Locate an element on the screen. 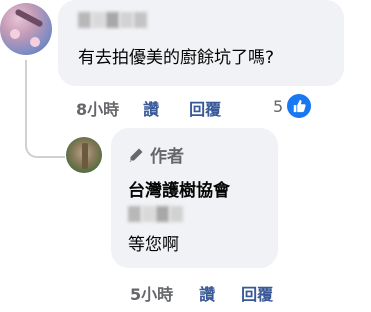  author-badge: 作者 is located at coordinates (156, 154).